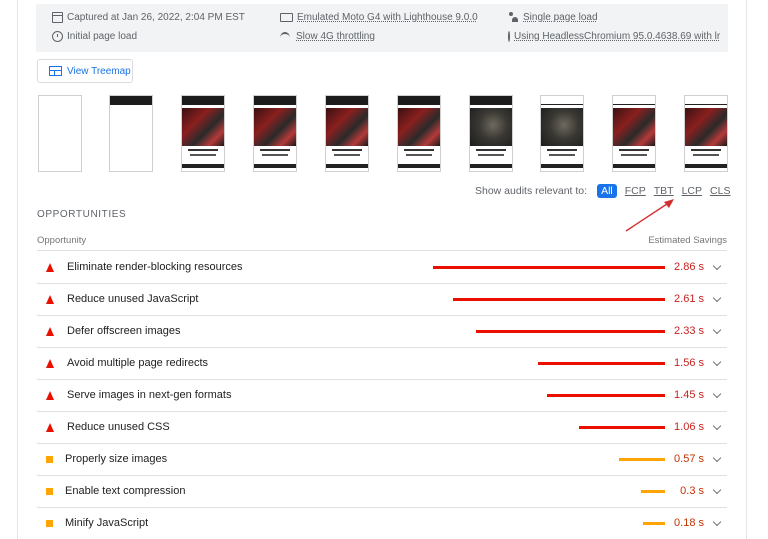 Image resolution: width=768 pixels, height=539 pixels. Describe the element at coordinates (156, 17) in the screenshot. I see `captured-text: Captured at Jan 26, 2022, 2:04 PM EST` at that location.